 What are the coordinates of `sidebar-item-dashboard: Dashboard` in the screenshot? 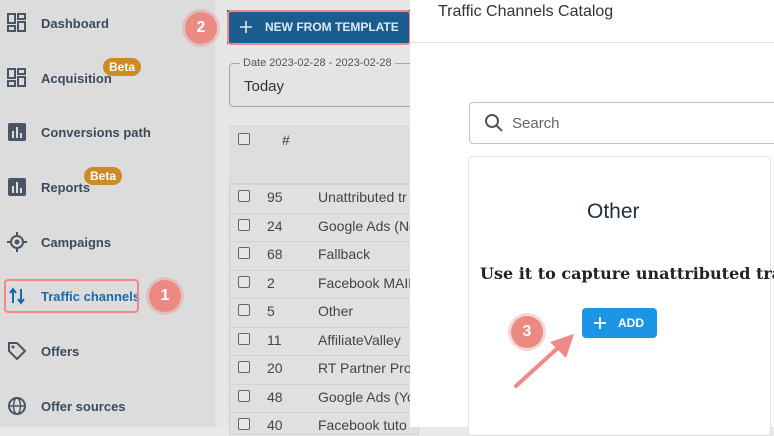 It's located at (107, 23).